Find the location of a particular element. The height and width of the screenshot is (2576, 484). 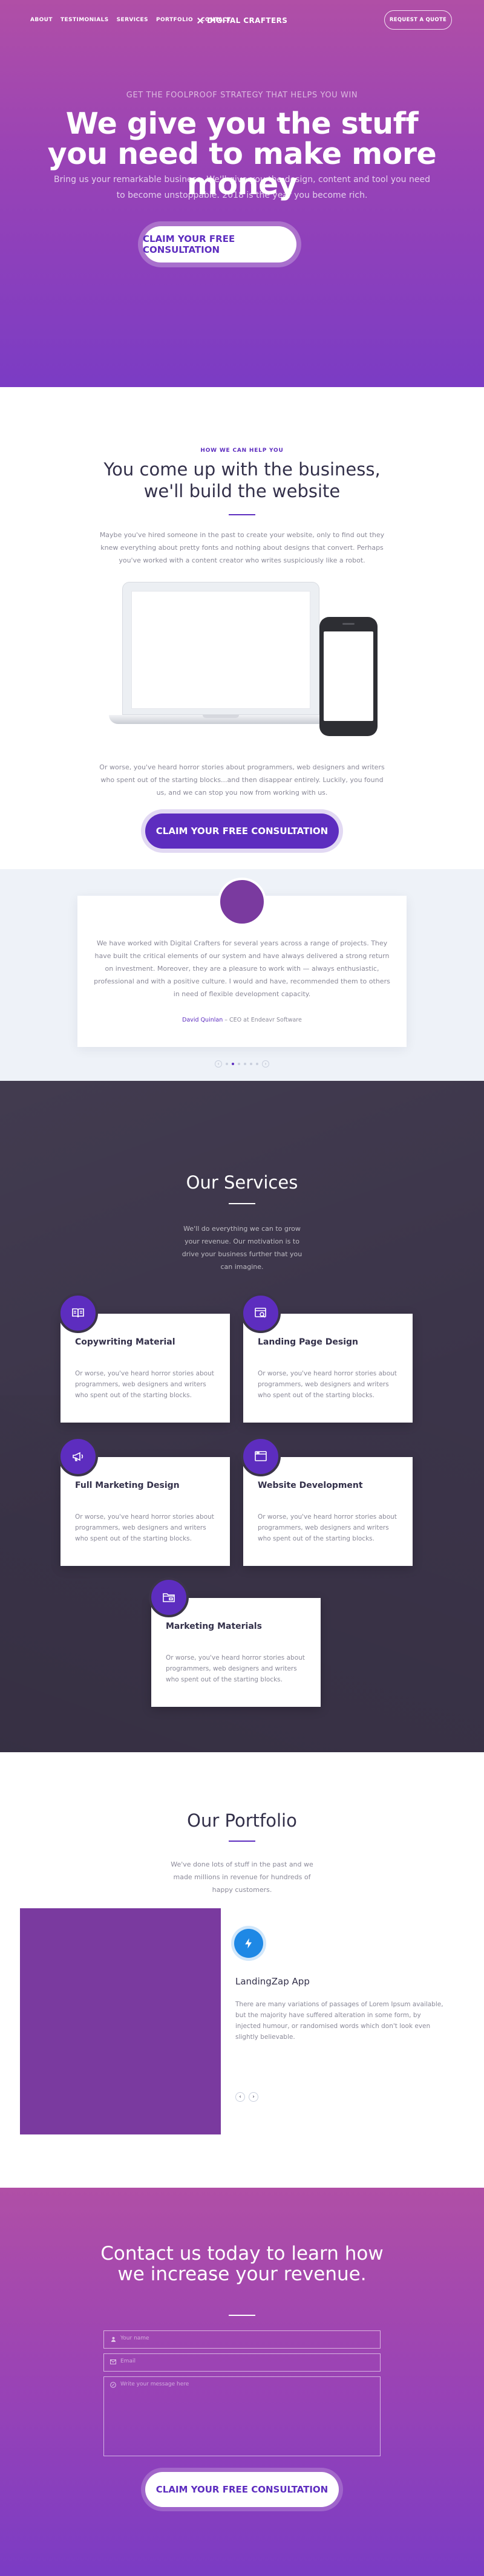

testimonial-author-role: – CEO at Endeavr Software is located at coordinates (262, 1020).